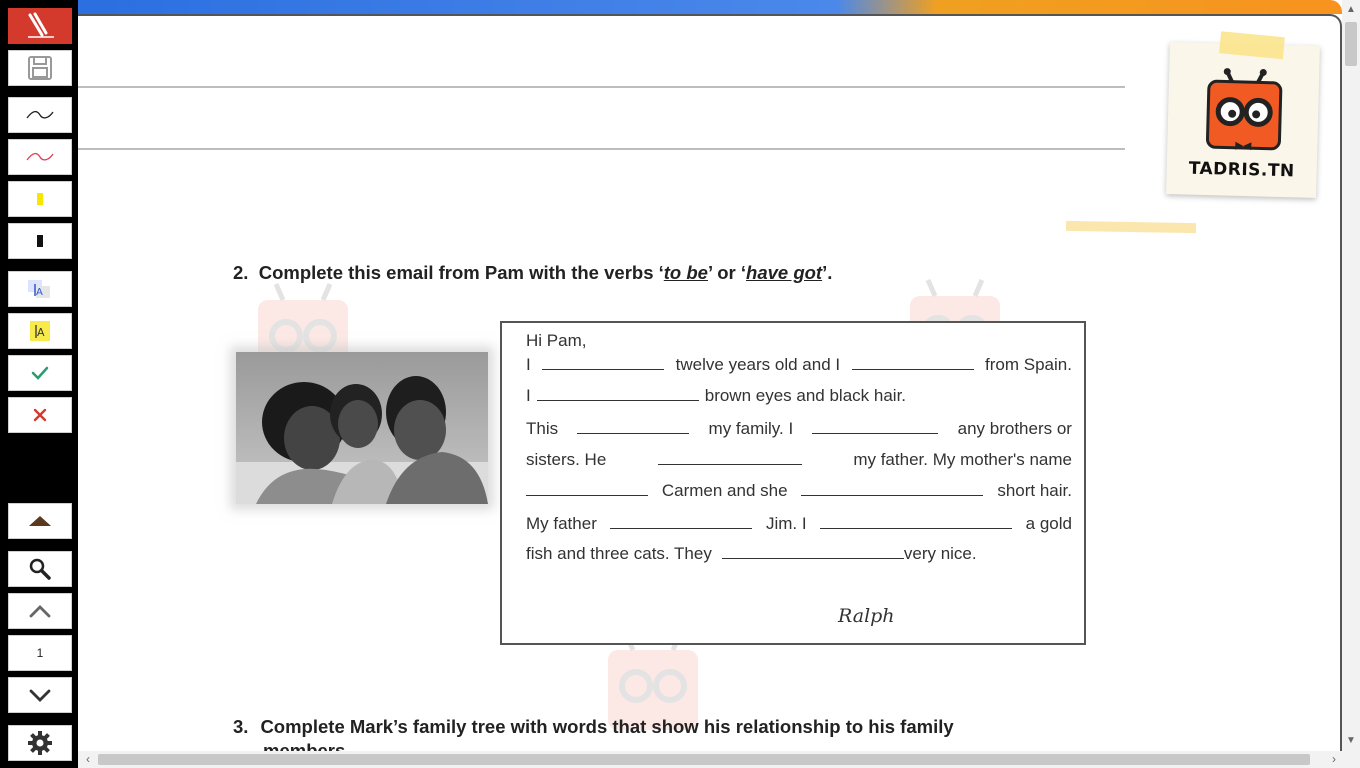  I want to click on cancel-button, so click(40, 415).